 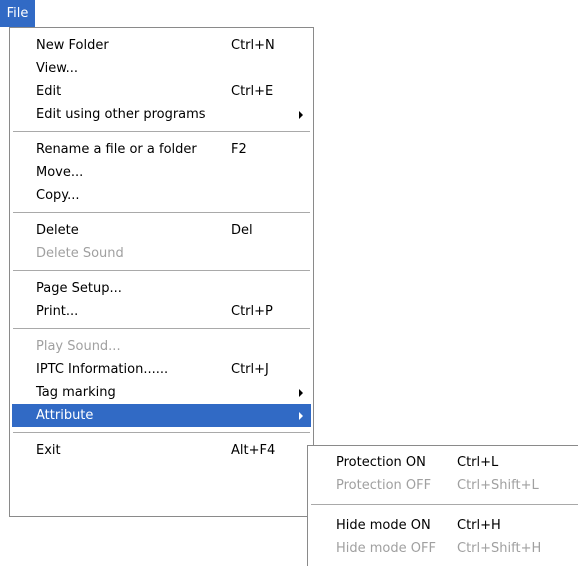 I want to click on menu-item-new-folder: New Folder Ctrl+N, so click(x=161, y=45).